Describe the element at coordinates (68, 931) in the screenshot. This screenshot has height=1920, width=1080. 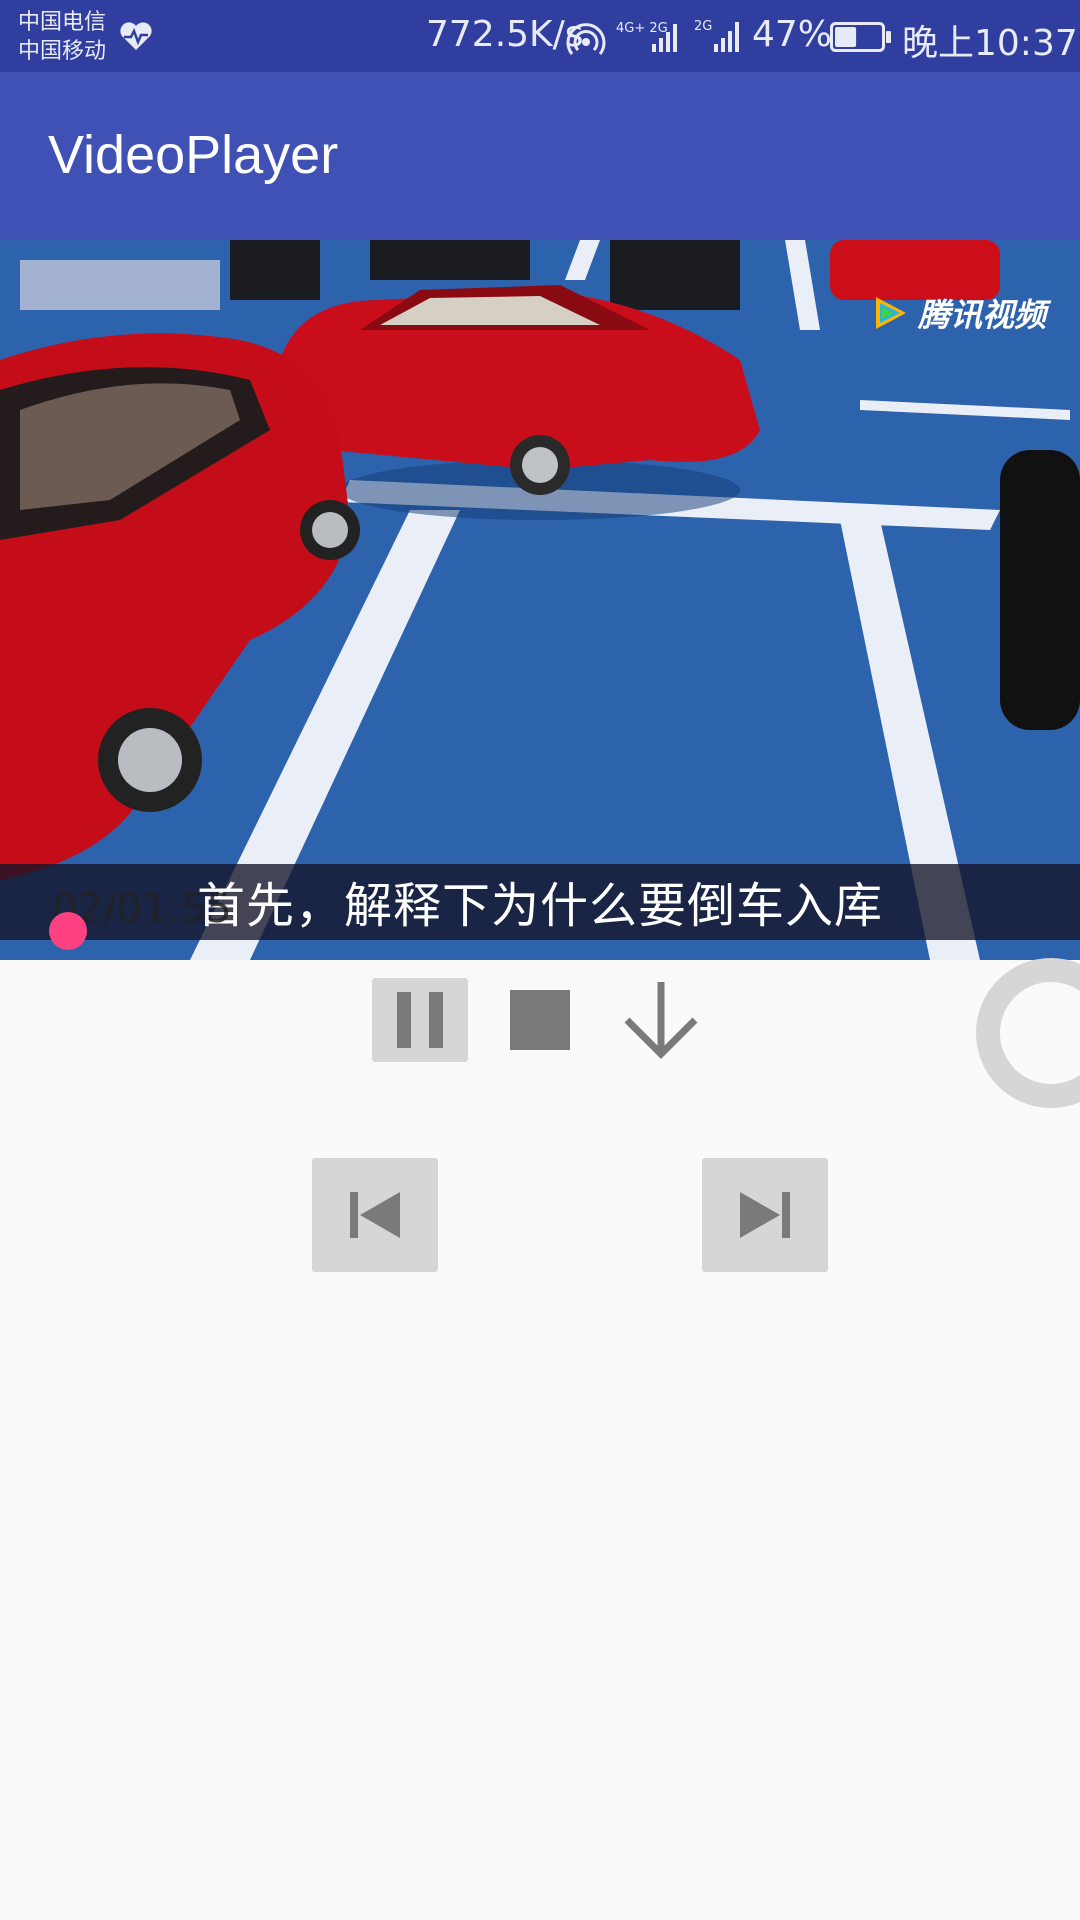
I see `seek-bar-thumb` at that location.